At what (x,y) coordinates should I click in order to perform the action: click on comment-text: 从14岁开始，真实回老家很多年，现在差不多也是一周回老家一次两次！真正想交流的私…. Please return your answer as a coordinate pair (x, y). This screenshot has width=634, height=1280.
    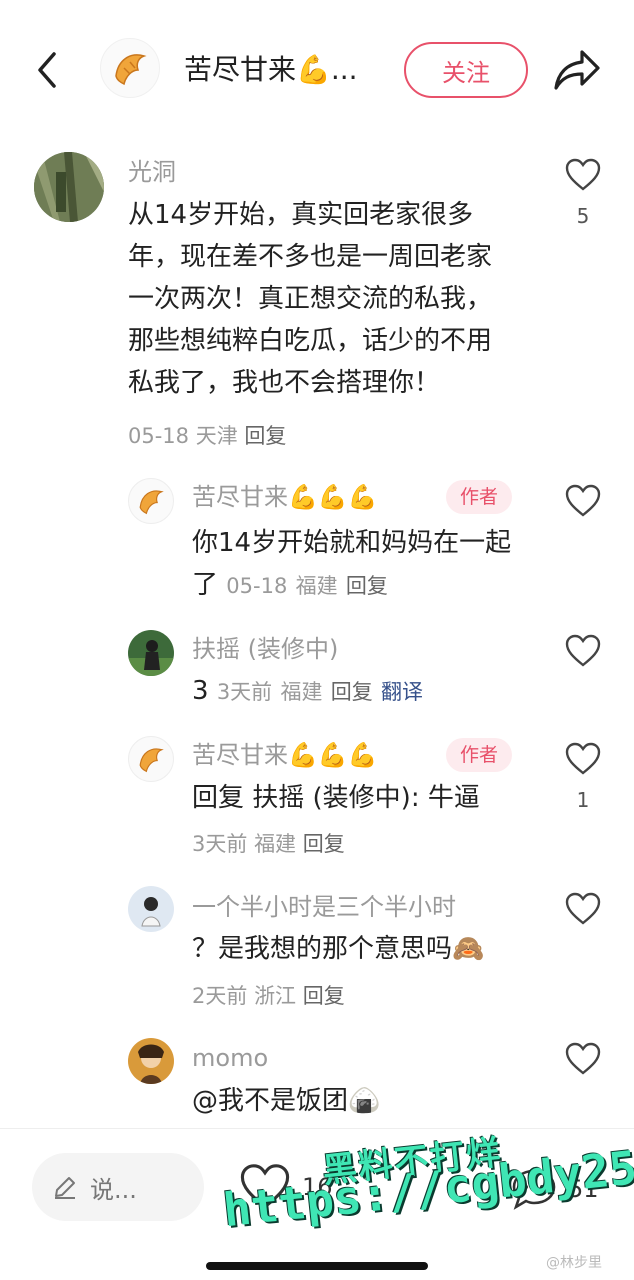
    Looking at the image, I should click on (310, 299).